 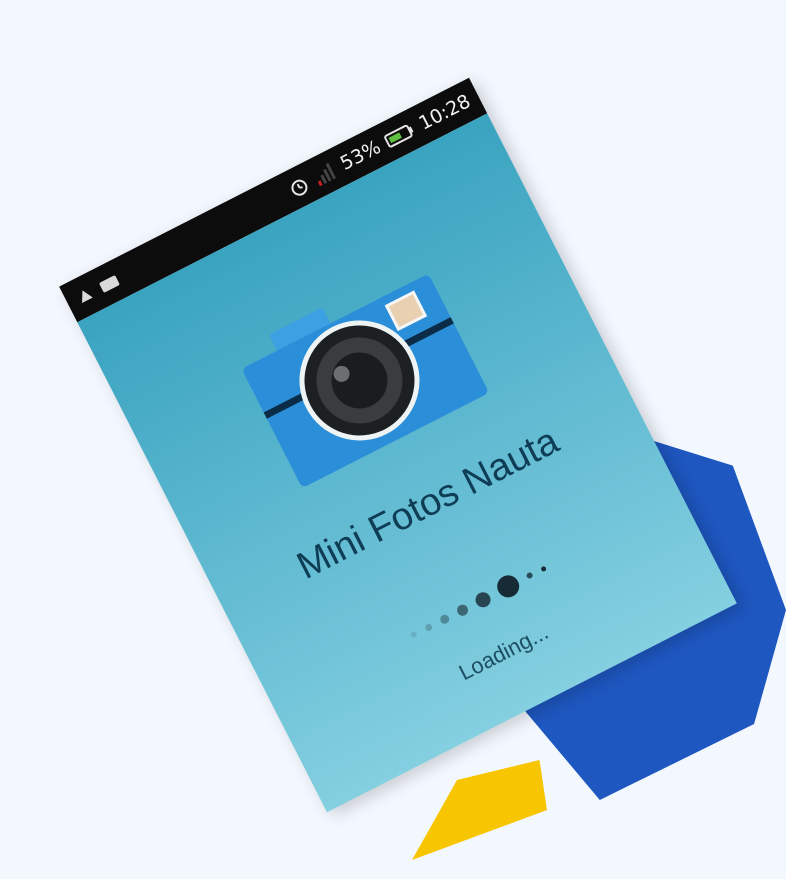 What do you see at coordinates (327, 174) in the screenshot?
I see `signal-bars-icon` at bounding box center [327, 174].